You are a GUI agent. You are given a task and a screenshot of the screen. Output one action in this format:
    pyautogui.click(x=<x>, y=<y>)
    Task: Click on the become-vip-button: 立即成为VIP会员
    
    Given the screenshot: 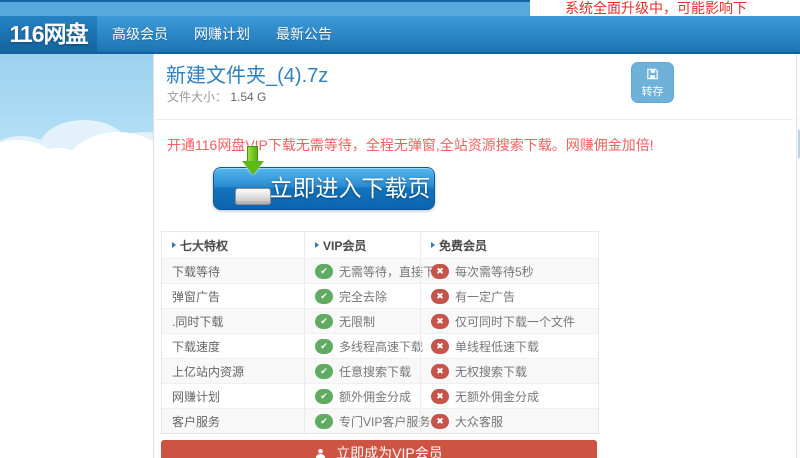 What is the action you would take?
    pyautogui.click(x=379, y=449)
    